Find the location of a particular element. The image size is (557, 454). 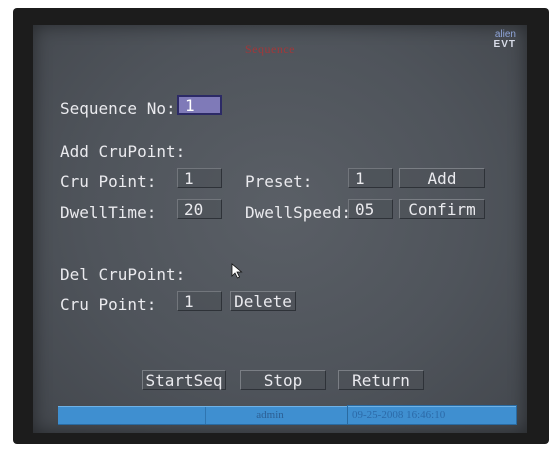

confirm-button: Confirm is located at coordinates (442, 209).